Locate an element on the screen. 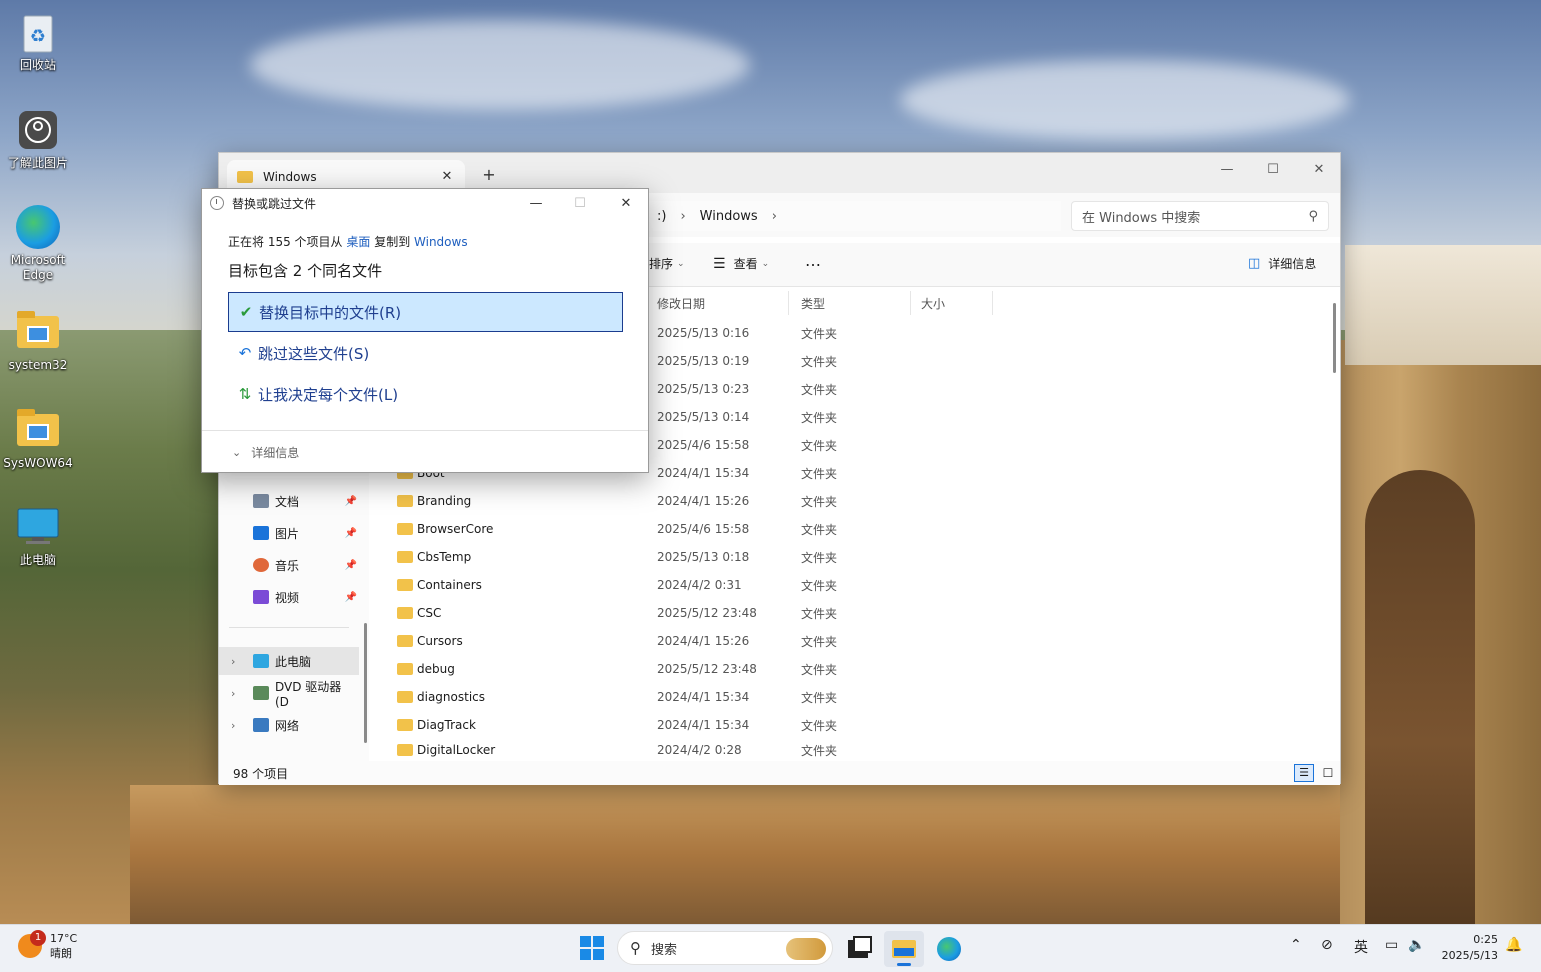 Image resolution: width=1541 pixels, height=972 pixels. nav-scrollbar is located at coordinates (365, 683).